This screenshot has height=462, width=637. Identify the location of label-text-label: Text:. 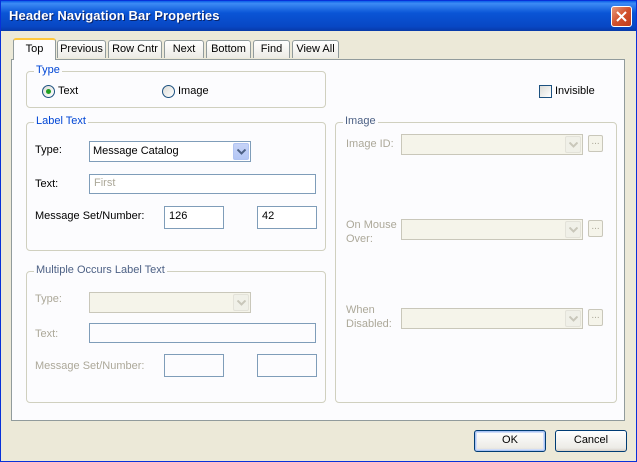
(47, 184).